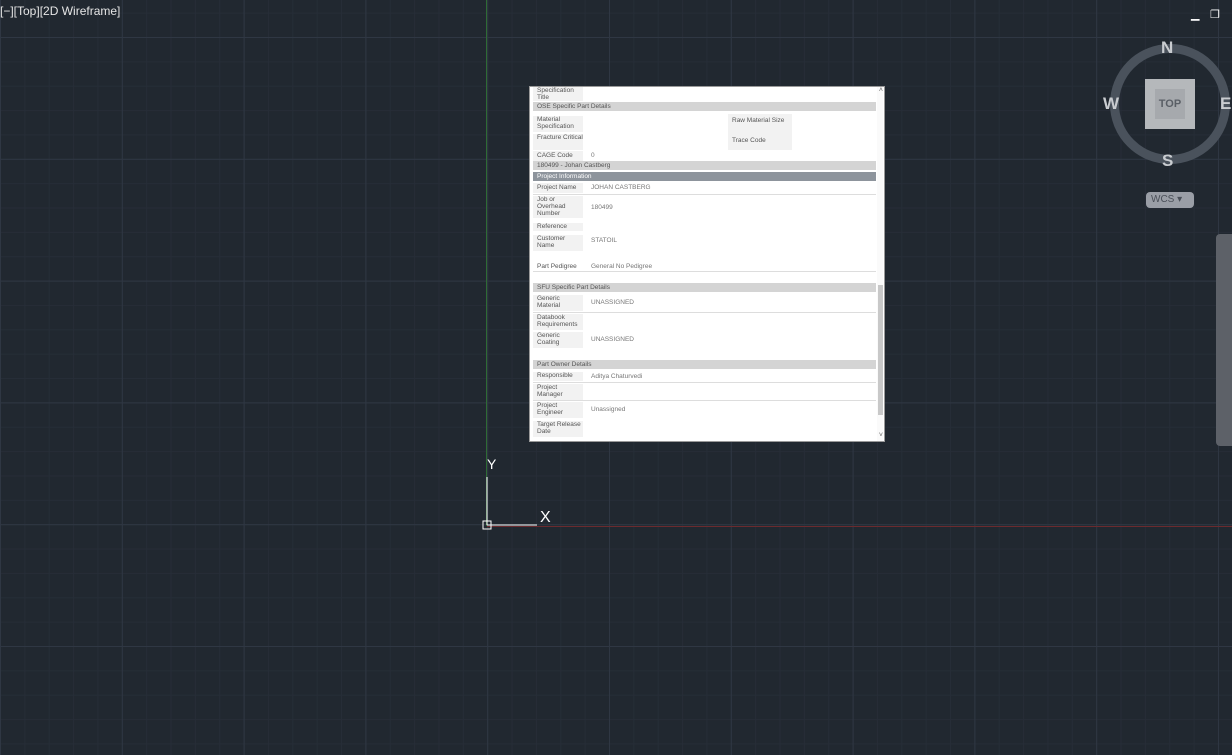 Image resolution: width=1232 pixels, height=755 pixels. I want to click on trace-code-label: Trace Code, so click(760, 141).